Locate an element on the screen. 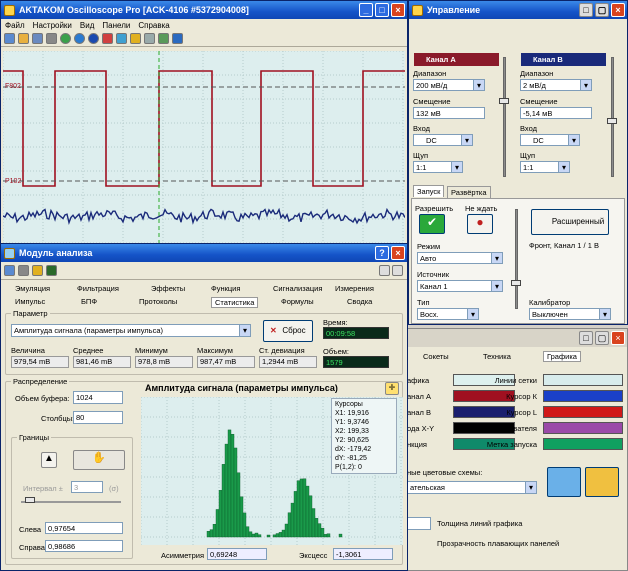 This screenshot has width=628, height=571. cha-input-label: Вход is located at coordinates (421, 128).